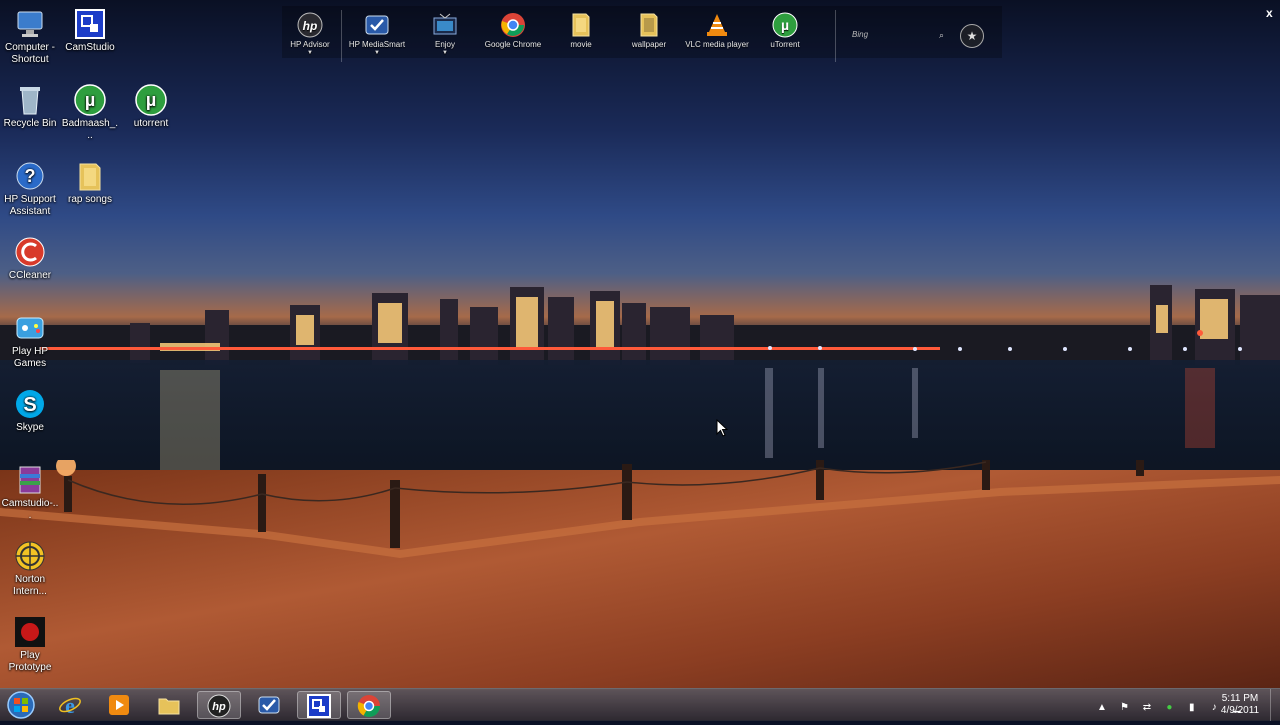 This screenshot has height=725, width=1280. I want to click on dock-item-google-chrome: Google Chrome, so click(513, 30).